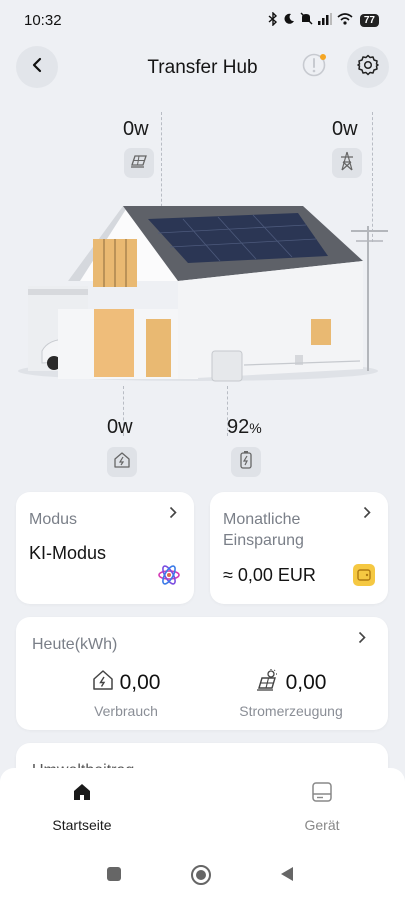 Image resolution: width=405 pixels, height=900 pixels. What do you see at coordinates (136, 129) in the screenshot?
I see `solar-power-value: 0w` at bounding box center [136, 129].